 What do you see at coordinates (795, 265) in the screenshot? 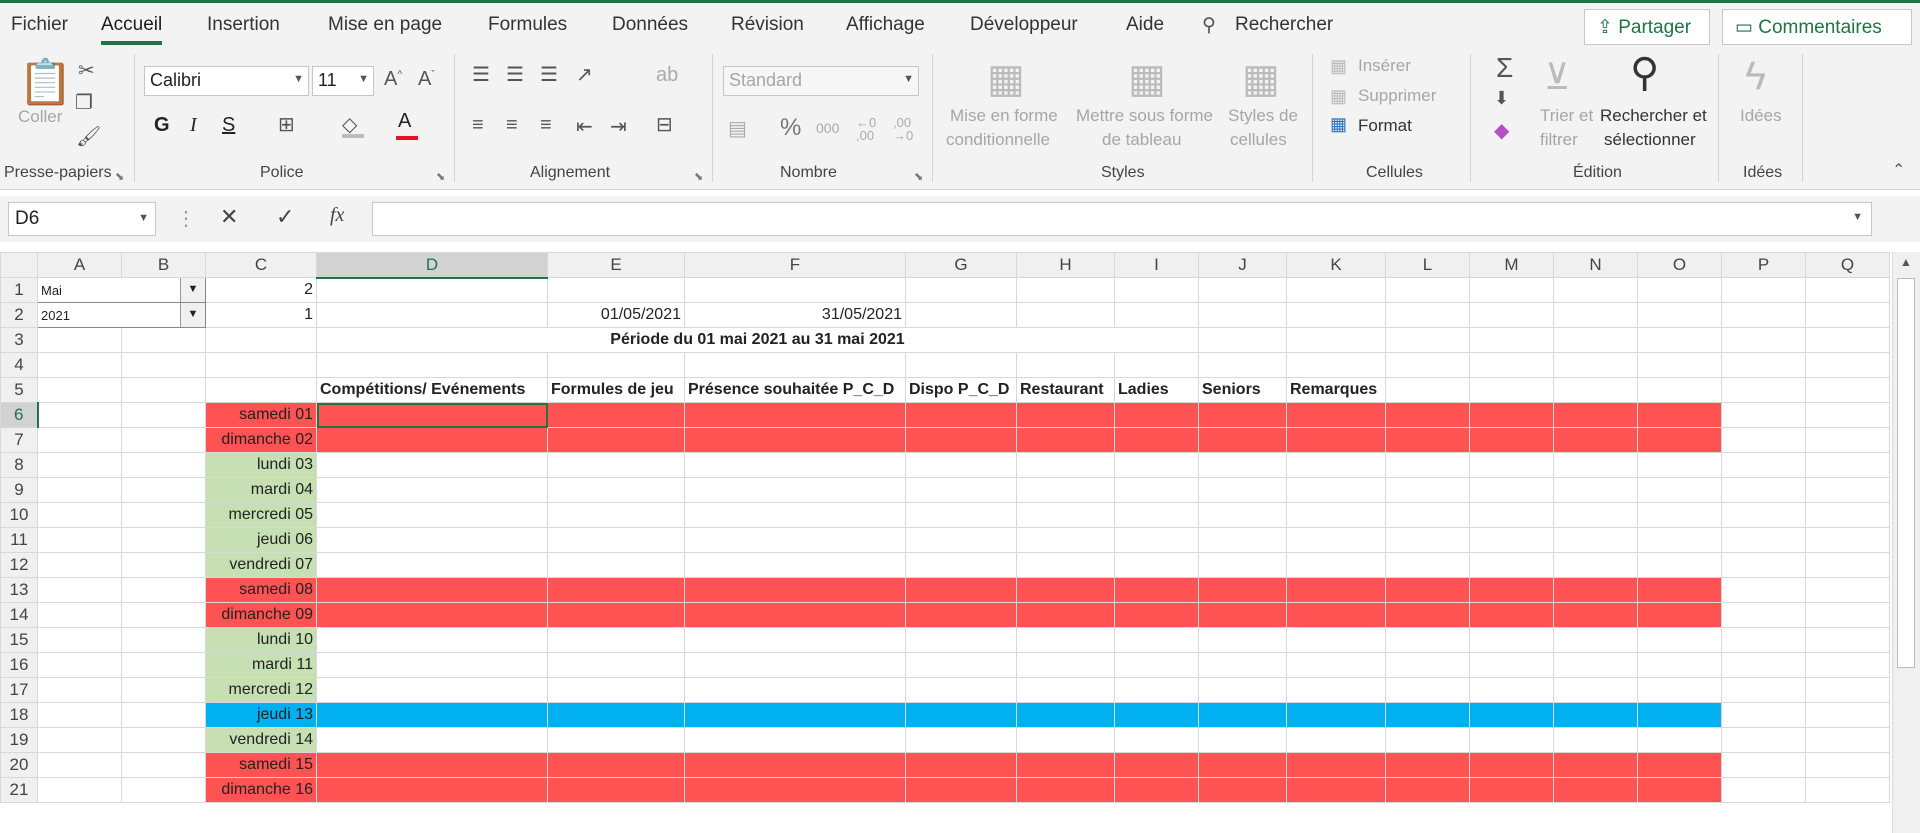
I see `column-header-f: F` at bounding box center [795, 265].